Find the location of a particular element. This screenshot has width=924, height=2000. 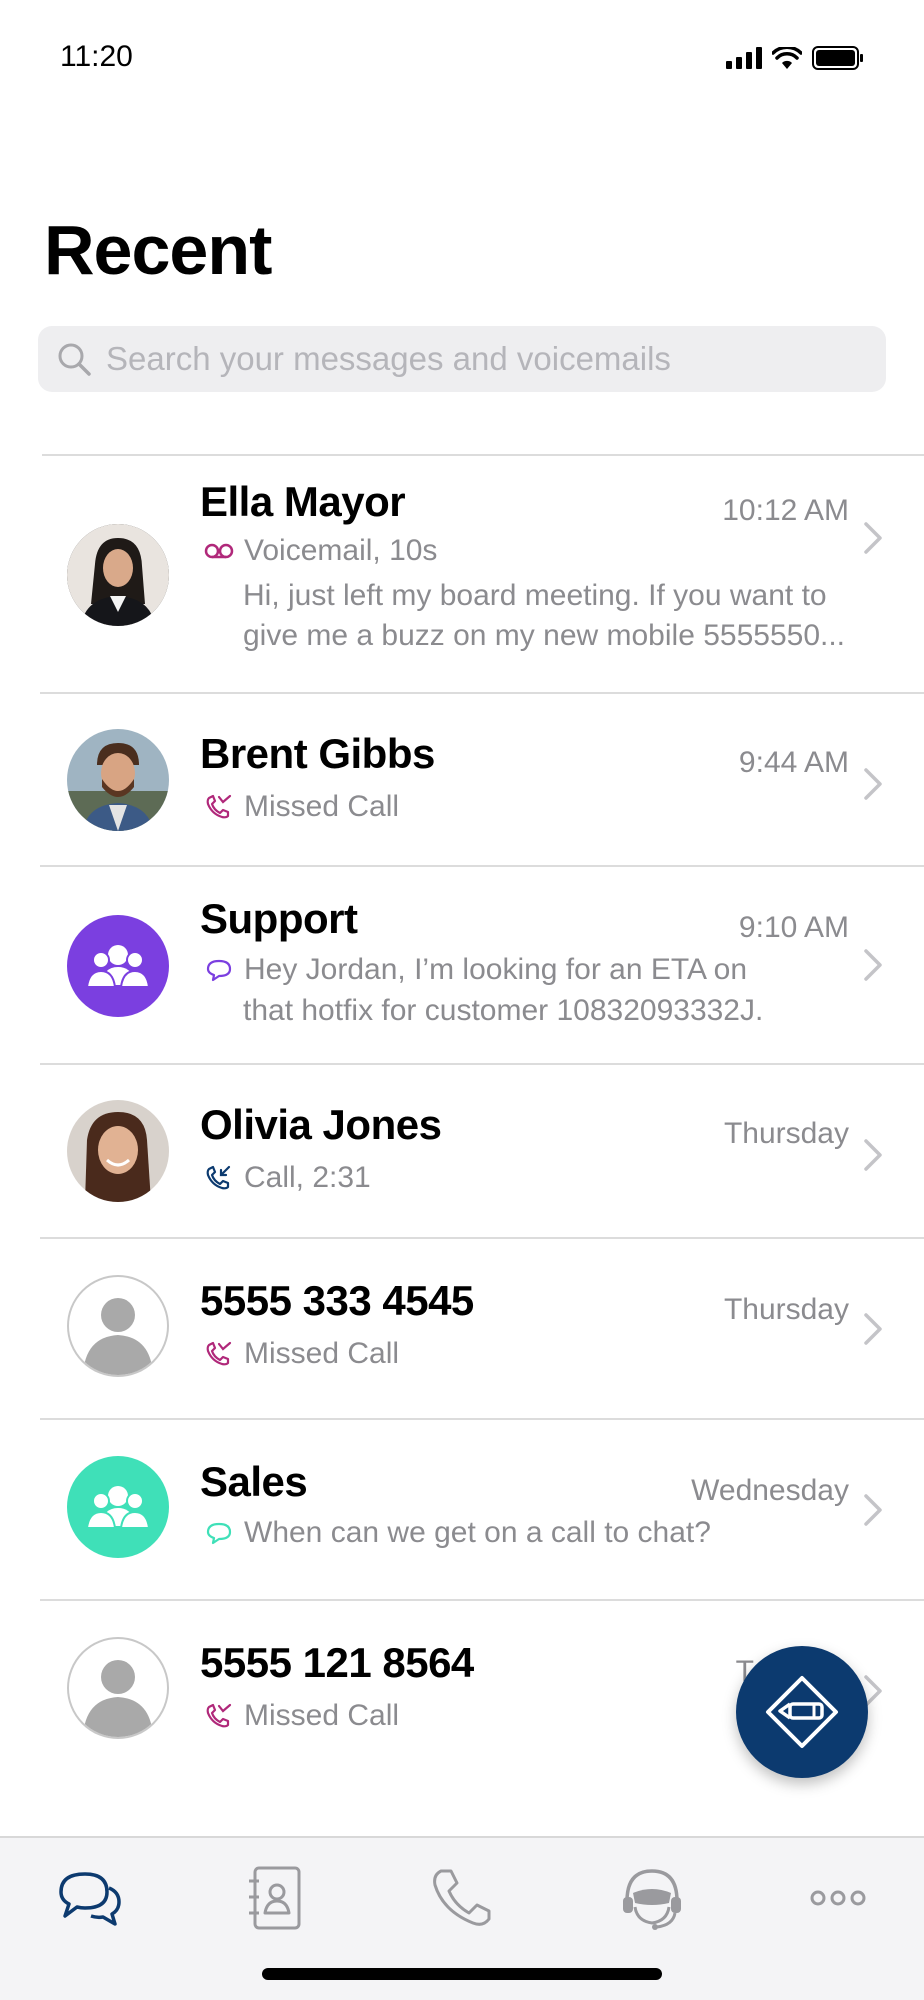

subtitle-text: Call, 2:31 is located at coordinates (307, 1177).